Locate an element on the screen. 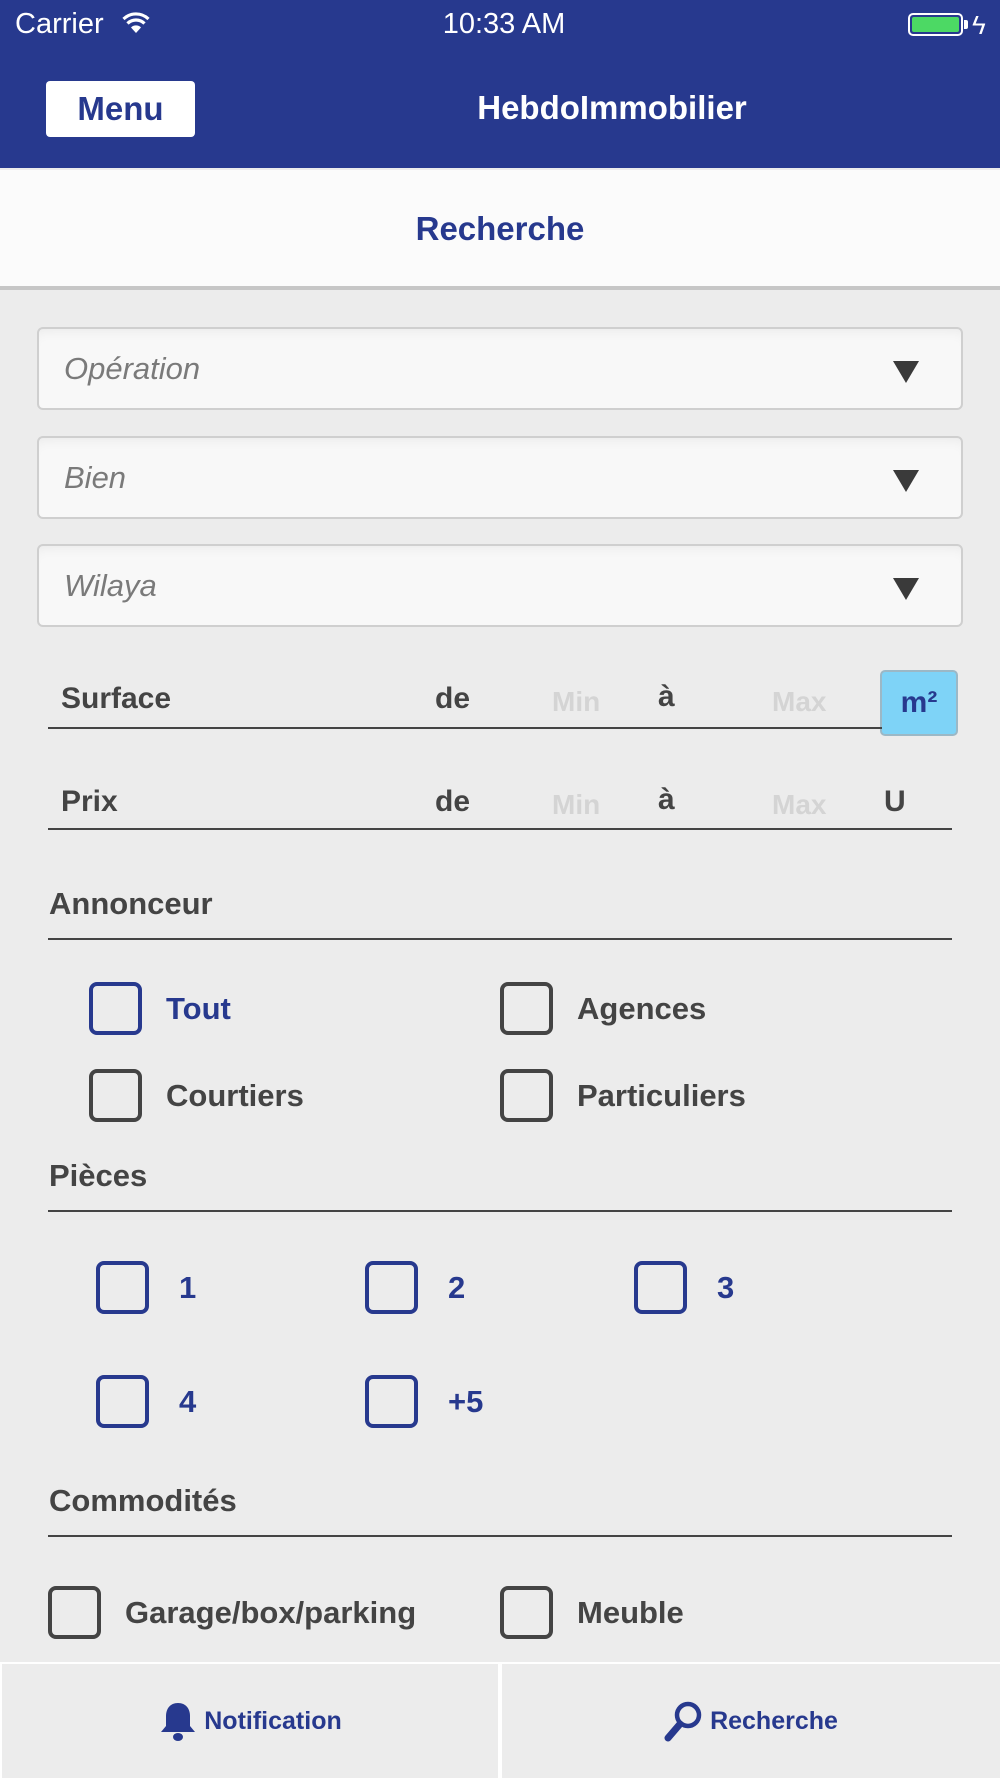 Image resolution: width=1000 pixels, height=1778 pixels. menu-button: Menu is located at coordinates (120, 109).